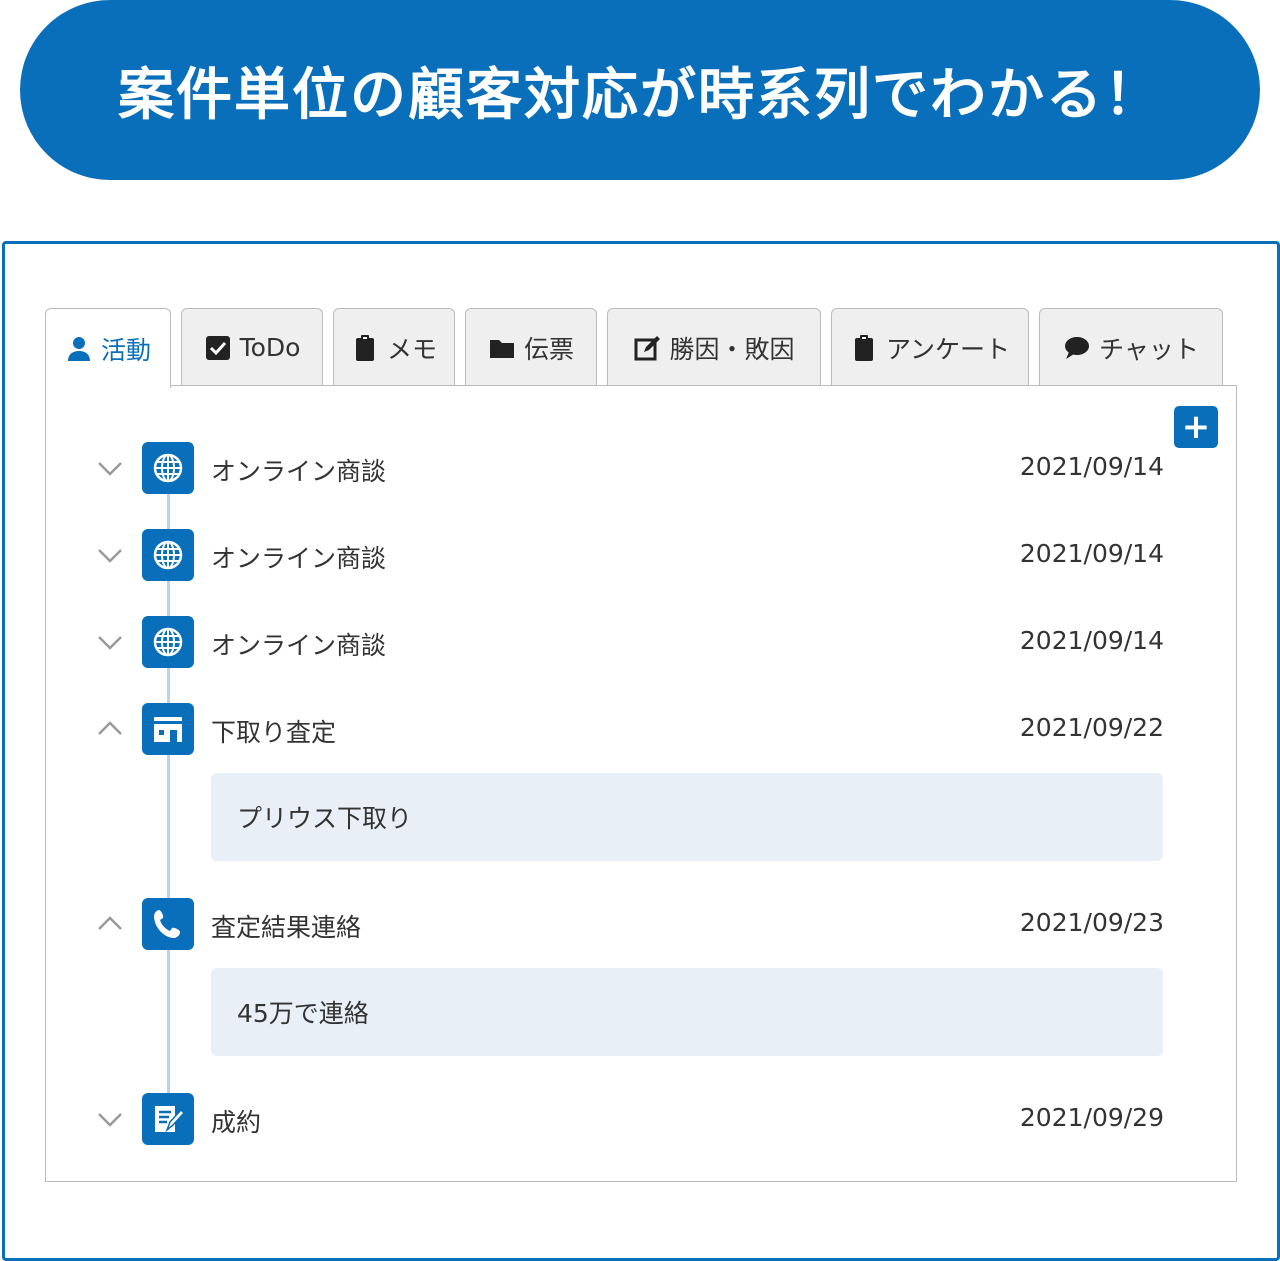  Describe the element at coordinates (1149, 349) in the screenshot. I see `tab-label: チャット` at that location.